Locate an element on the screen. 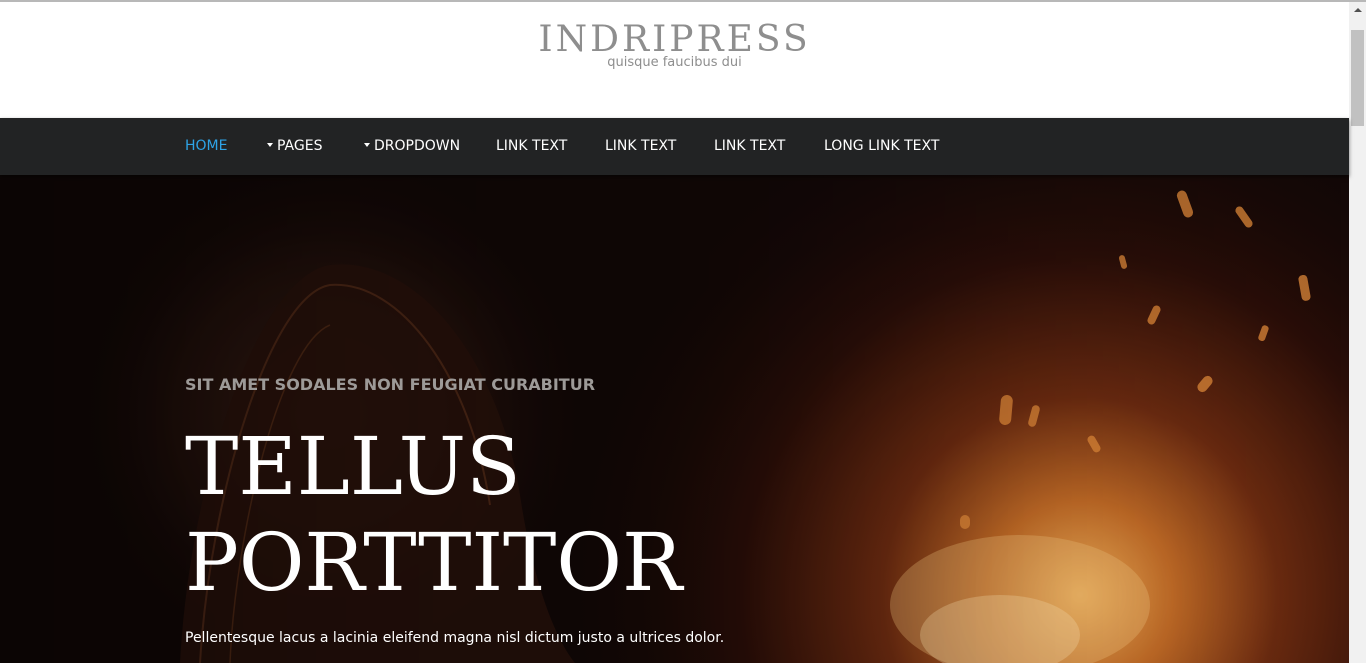  hero-title-line-2: PORTTITOR is located at coordinates (434, 562).